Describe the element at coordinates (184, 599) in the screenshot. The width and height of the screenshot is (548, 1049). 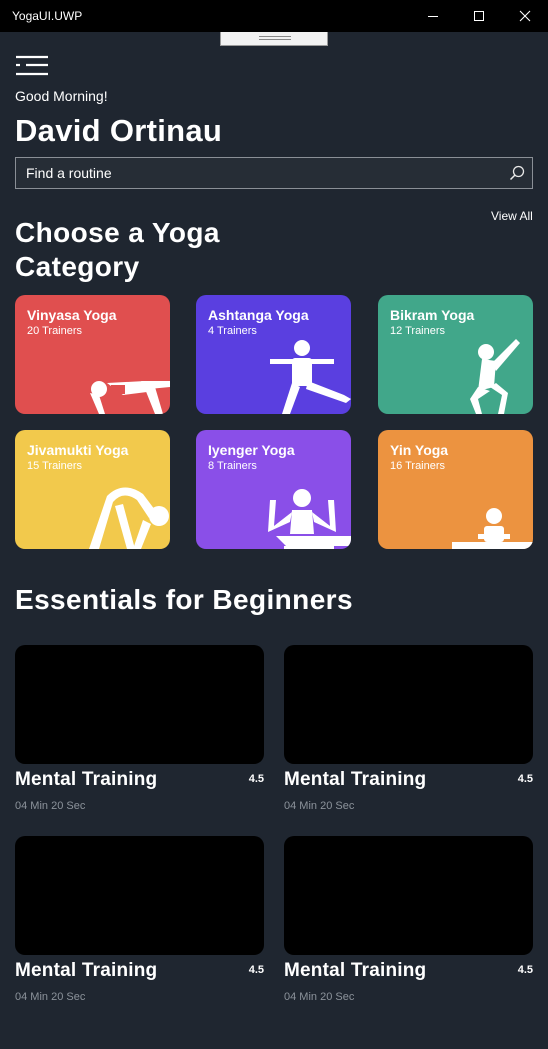
I see `essentials-title: Essentials for Beginners` at that location.